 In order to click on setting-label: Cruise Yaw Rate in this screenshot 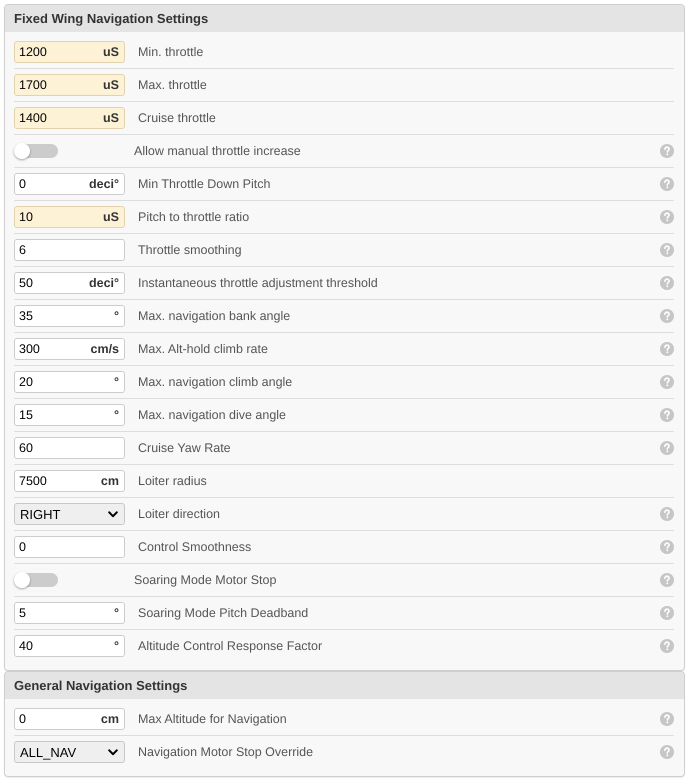, I will do `click(184, 448)`.